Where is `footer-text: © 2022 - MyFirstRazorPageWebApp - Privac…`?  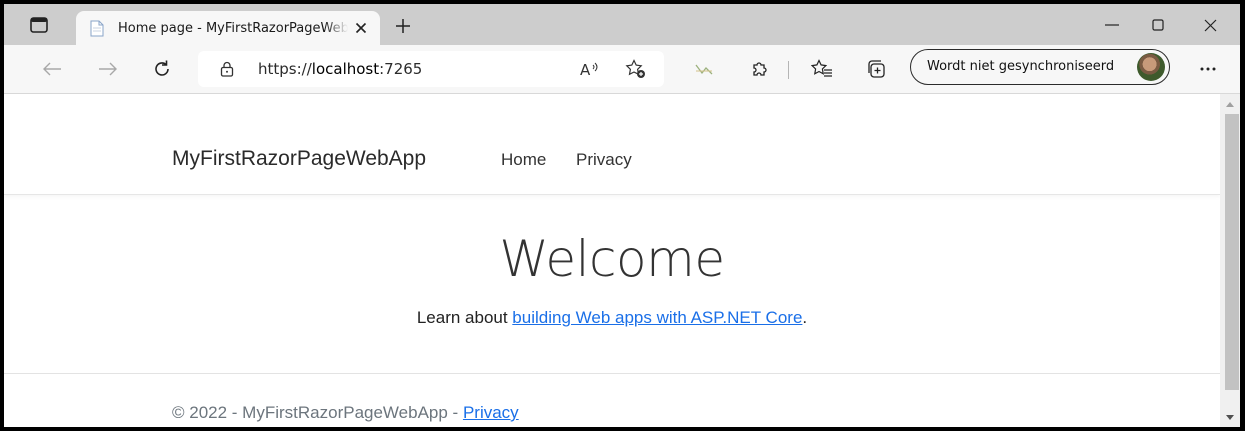 footer-text: © 2022 - MyFirstRazorPageWebApp - Privac… is located at coordinates (345, 413).